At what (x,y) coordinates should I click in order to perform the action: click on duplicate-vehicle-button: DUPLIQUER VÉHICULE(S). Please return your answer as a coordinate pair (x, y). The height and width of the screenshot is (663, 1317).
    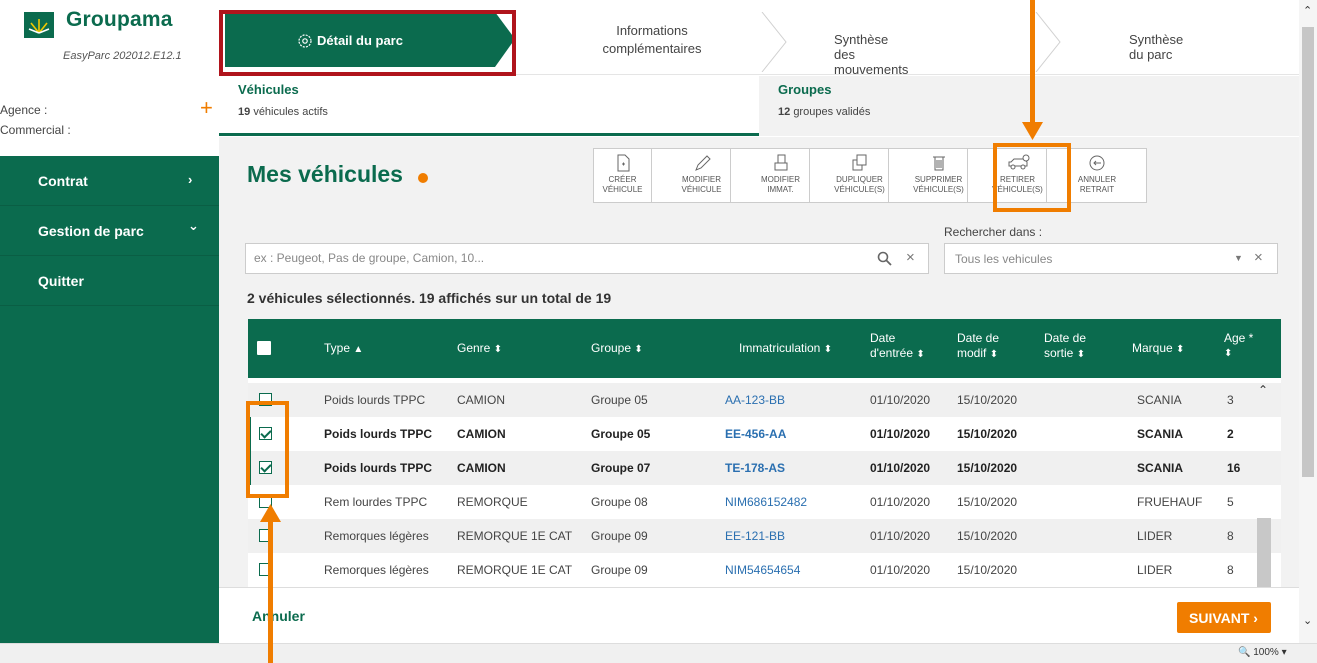
    Looking at the image, I should click on (860, 175).